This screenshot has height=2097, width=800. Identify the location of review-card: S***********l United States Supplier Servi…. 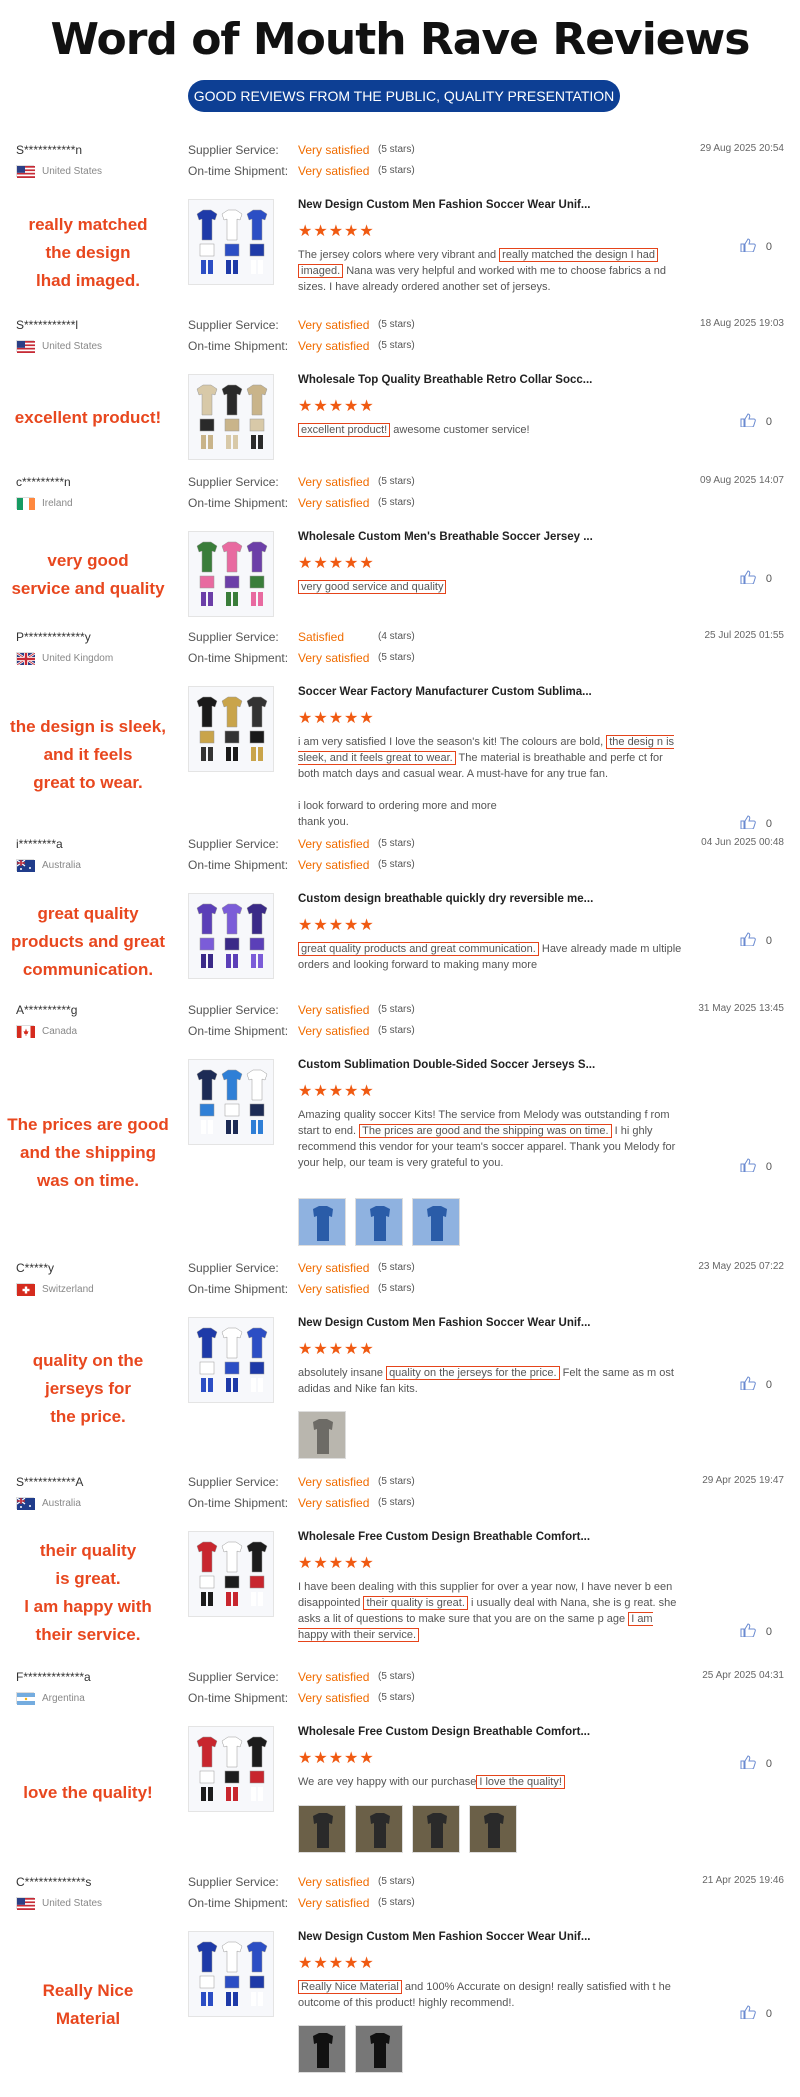
(400, 393).